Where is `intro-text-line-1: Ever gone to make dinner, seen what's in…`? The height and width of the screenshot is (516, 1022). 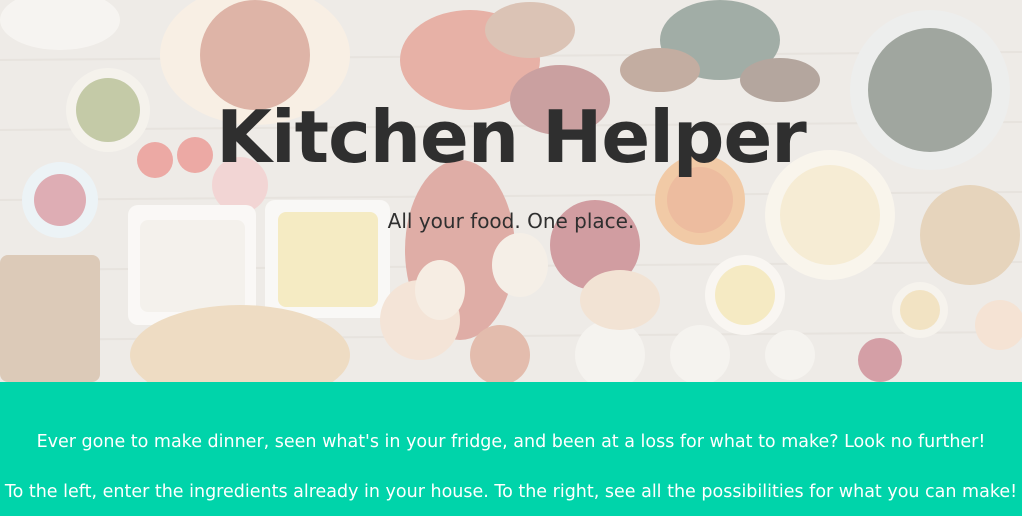 intro-text-line-1: Ever gone to make dinner, seen what's in… is located at coordinates (511, 442).